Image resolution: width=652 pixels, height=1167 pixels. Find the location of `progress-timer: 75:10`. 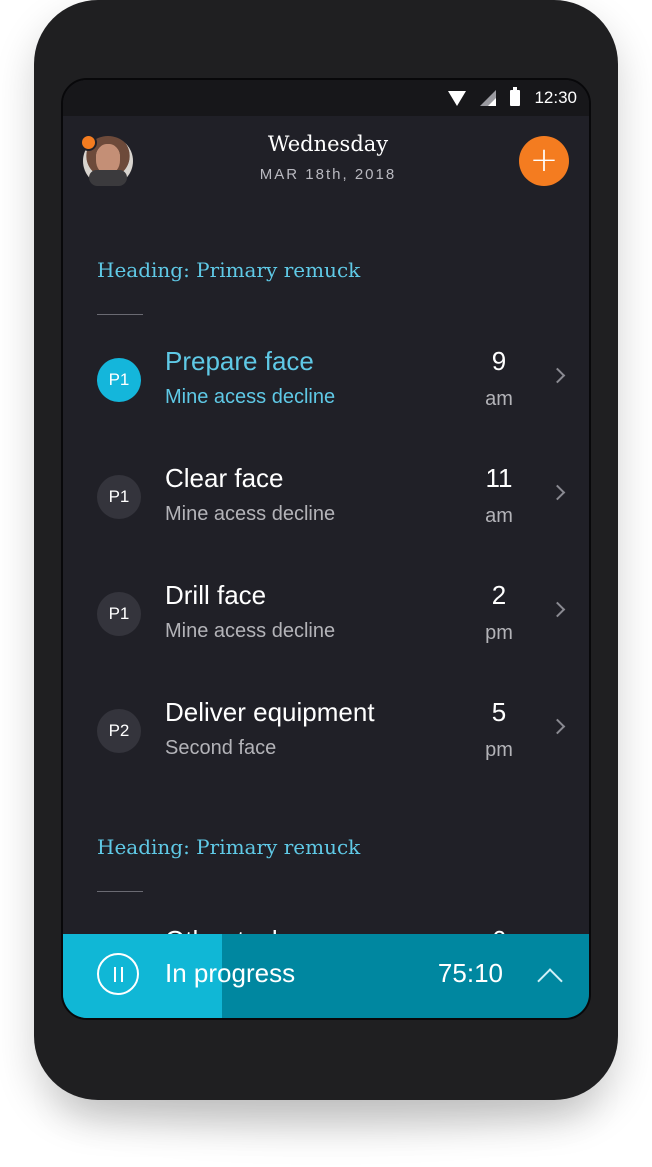

progress-timer: 75:10 is located at coordinates (470, 973).